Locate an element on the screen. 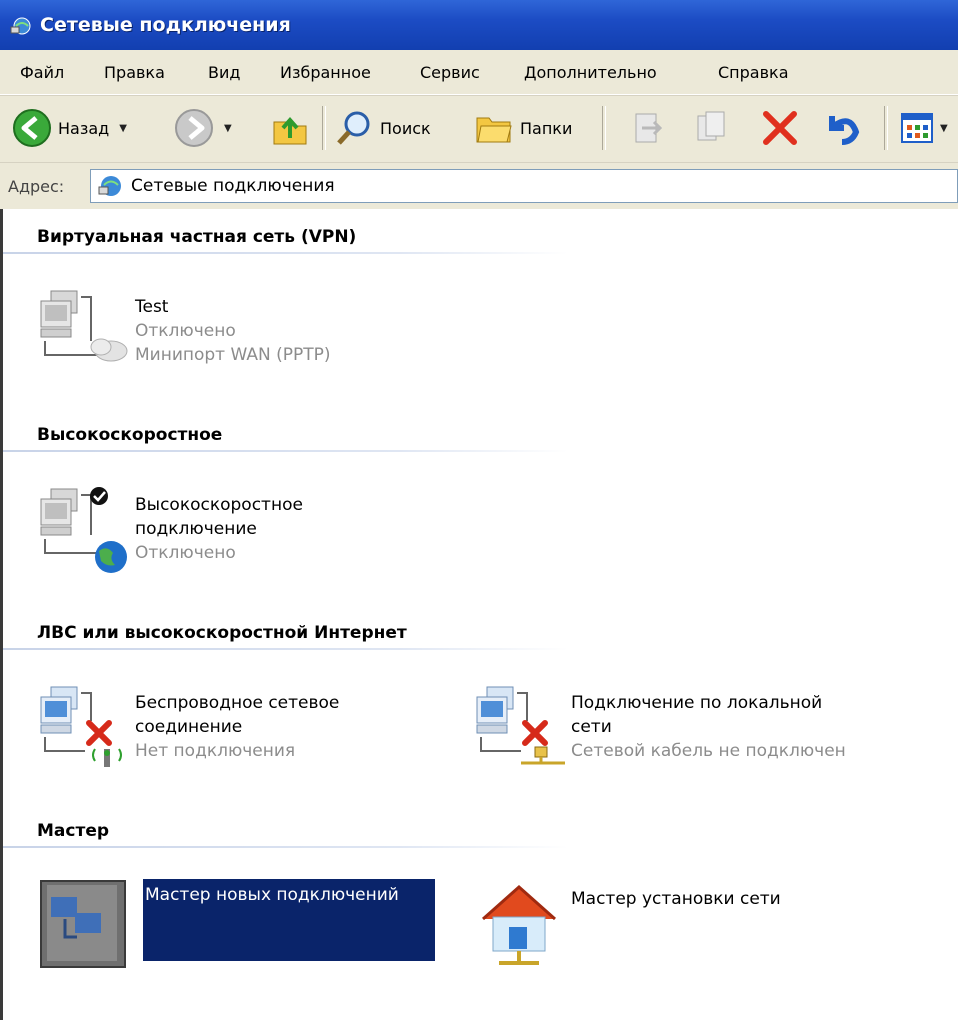 This screenshot has width=958, height=1020. toolbar: Назад ▼ ▼ Поиск Папки ▼ is located at coordinates (479, 128).